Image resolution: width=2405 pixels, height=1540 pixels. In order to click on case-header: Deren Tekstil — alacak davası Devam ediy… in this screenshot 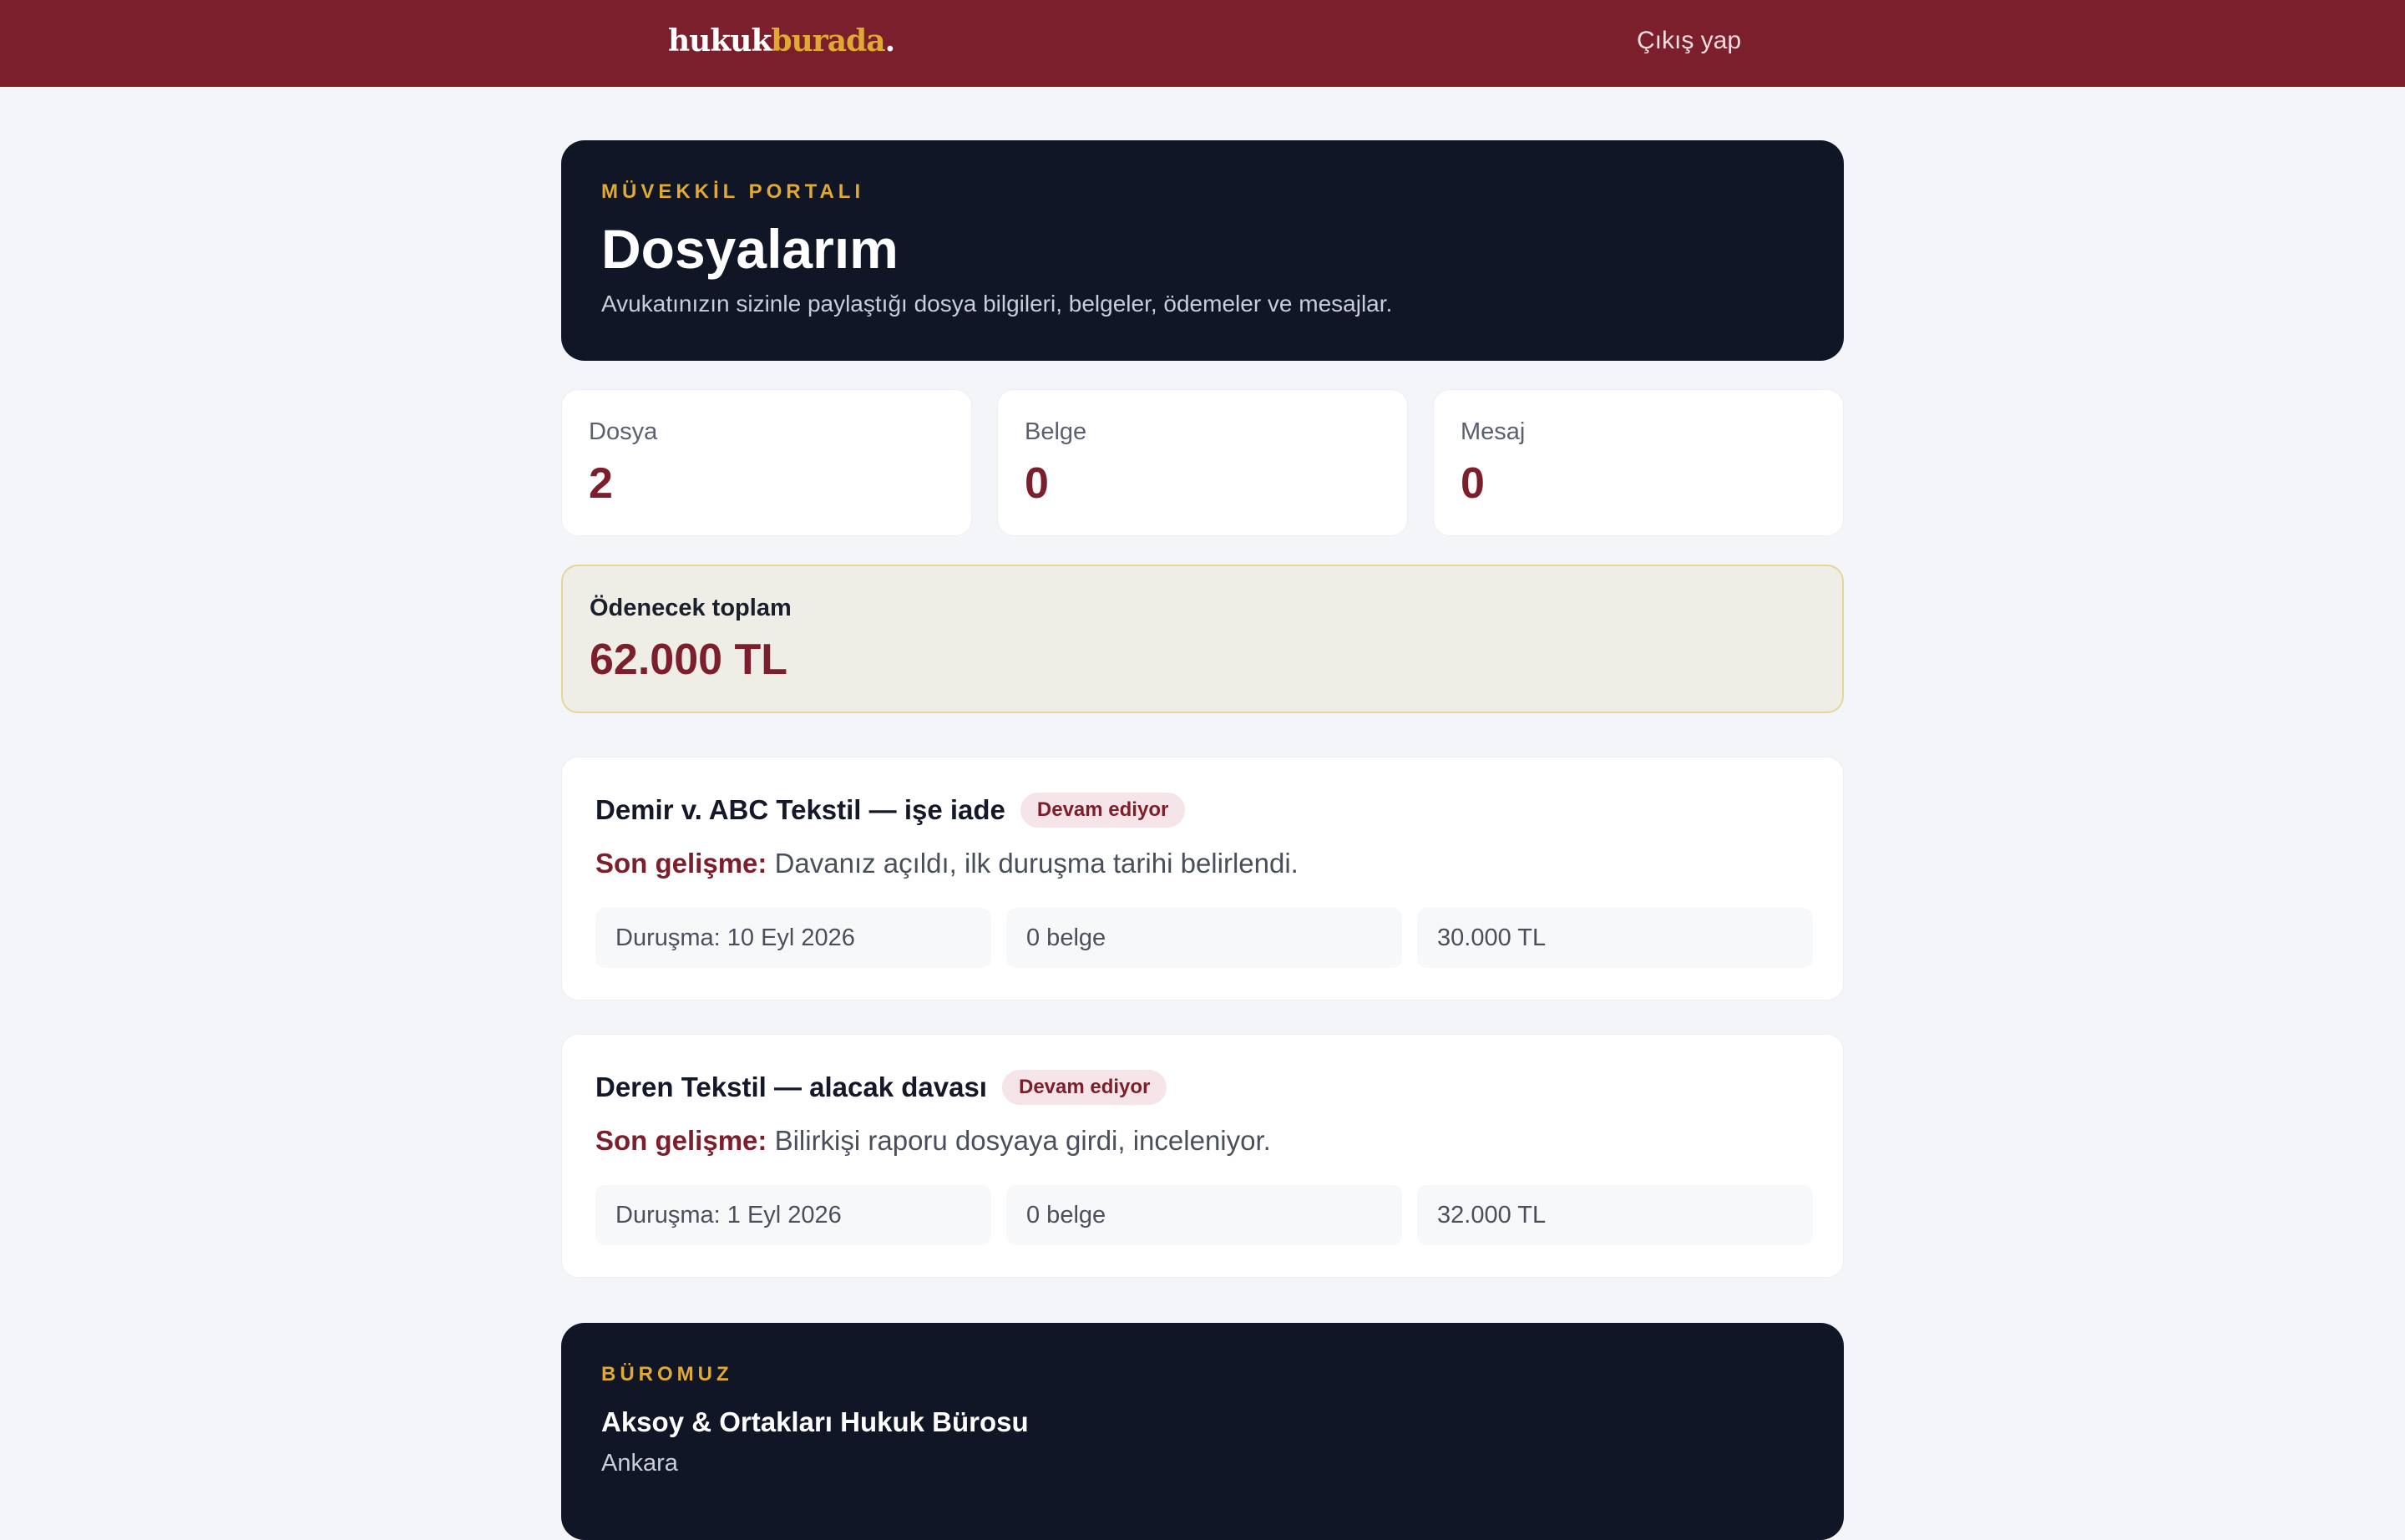, I will do `click(881, 1087)`.